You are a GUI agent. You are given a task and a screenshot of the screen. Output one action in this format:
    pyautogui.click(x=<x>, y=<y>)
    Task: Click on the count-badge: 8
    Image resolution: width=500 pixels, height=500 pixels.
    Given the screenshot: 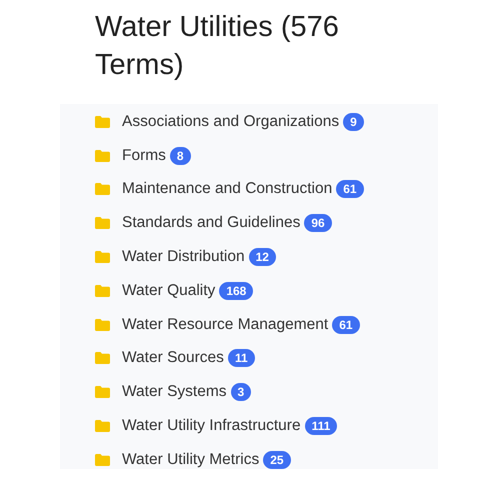 What is the action you would take?
    pyautogui.click(x=180, y=155)
    